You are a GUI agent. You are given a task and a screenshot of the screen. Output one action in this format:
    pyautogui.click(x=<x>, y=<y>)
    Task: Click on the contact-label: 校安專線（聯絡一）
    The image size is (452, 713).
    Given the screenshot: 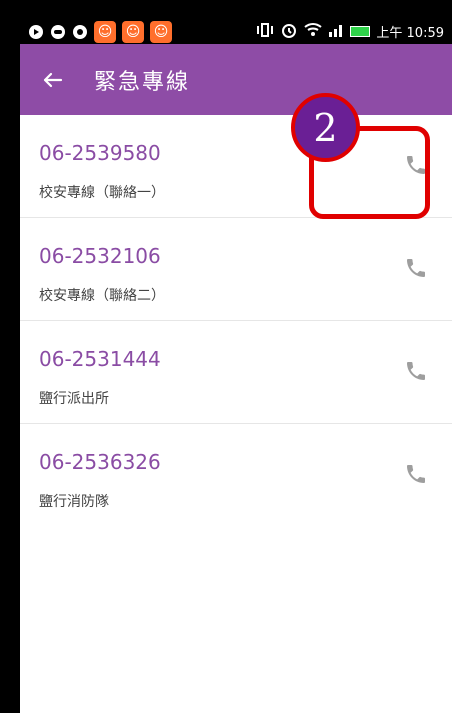 What is the action you would take?
    pyautogui.click(x=102, y=193)
    